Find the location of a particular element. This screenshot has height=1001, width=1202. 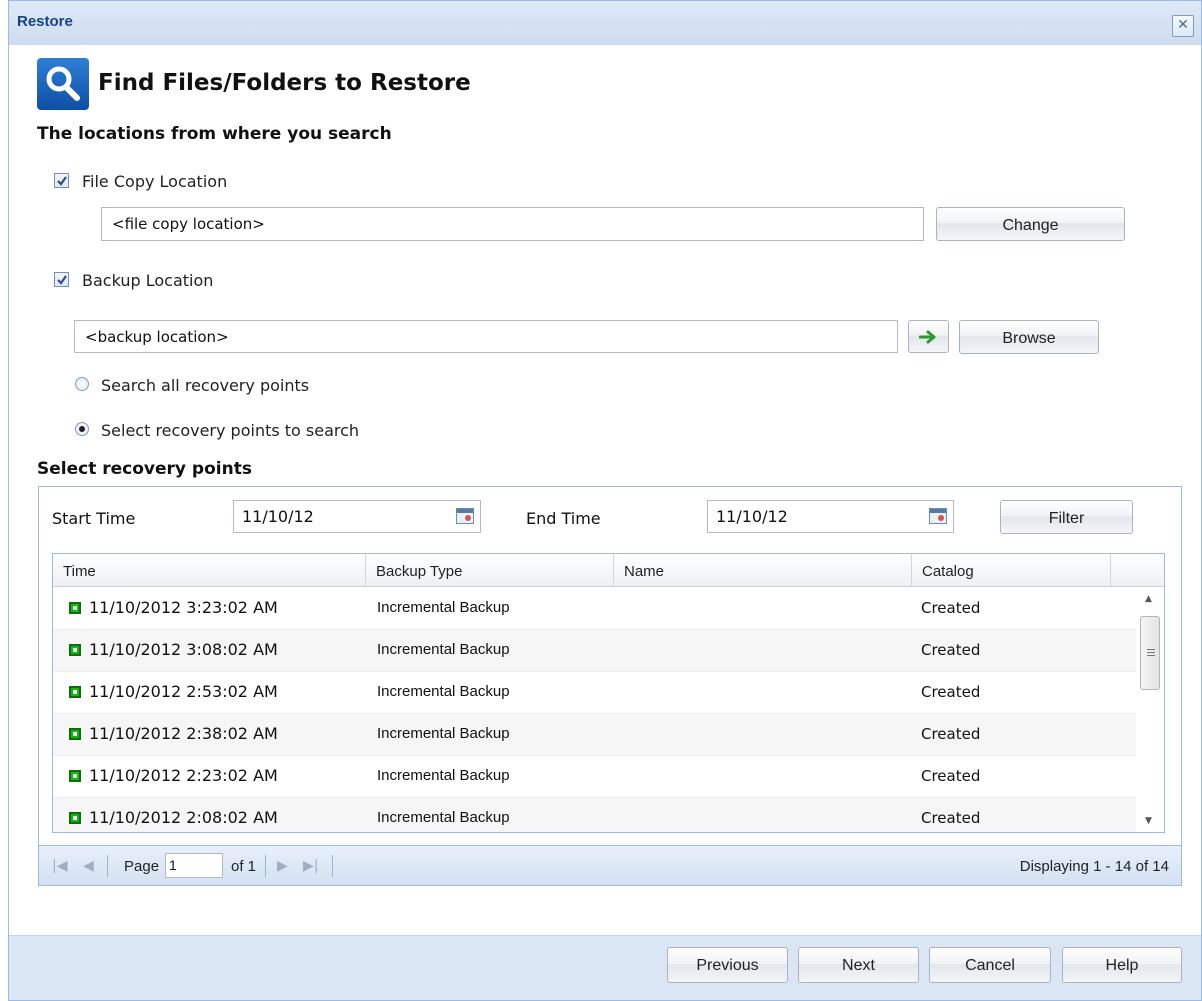

dialog-titlebar: Restore is located at coordinates (605, 22).